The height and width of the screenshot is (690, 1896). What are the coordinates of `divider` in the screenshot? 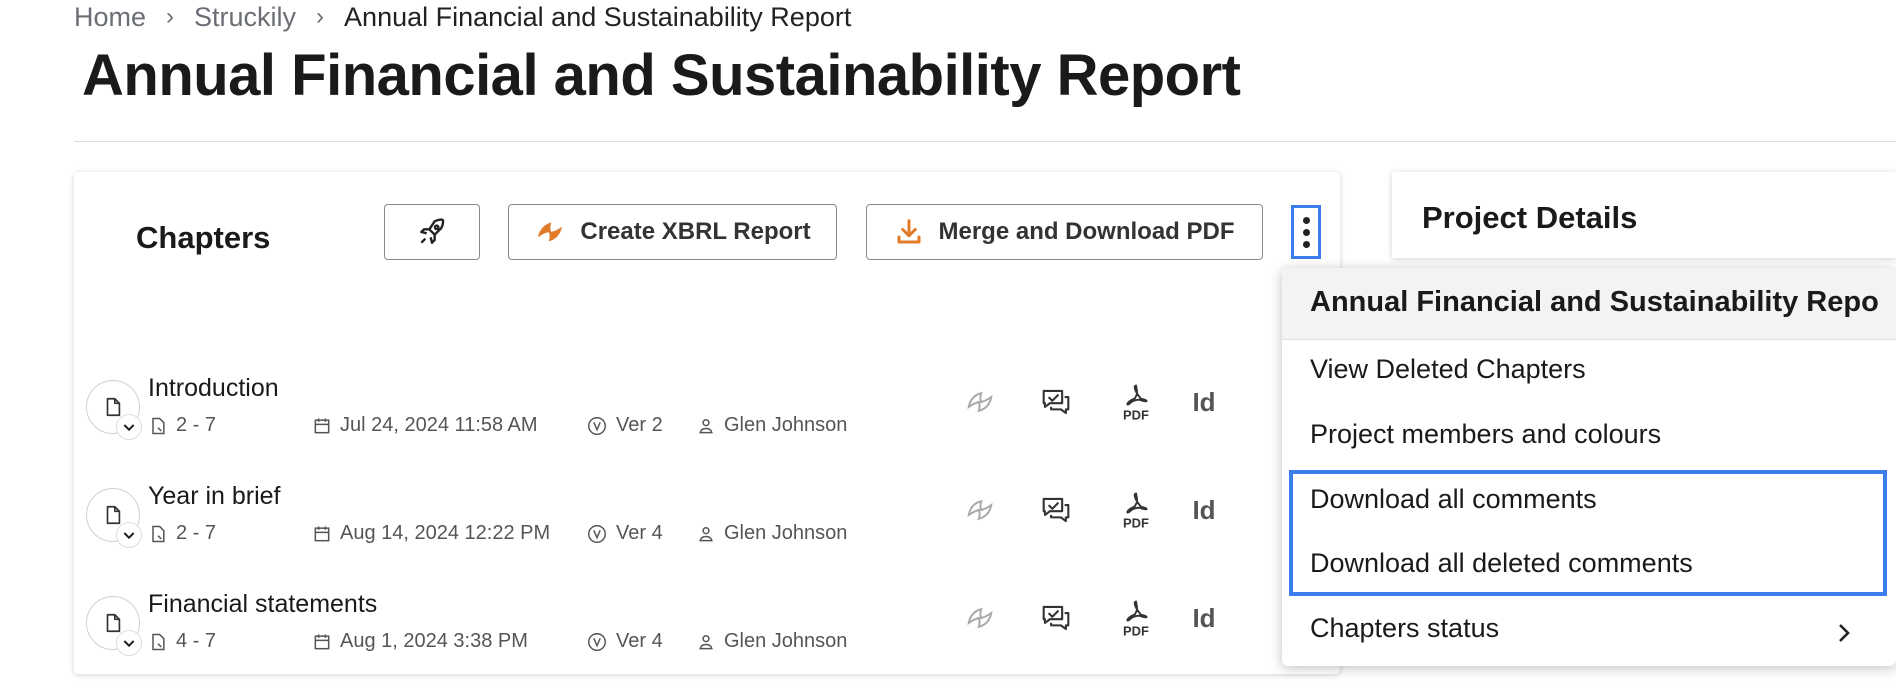 It's located at (985, 141).